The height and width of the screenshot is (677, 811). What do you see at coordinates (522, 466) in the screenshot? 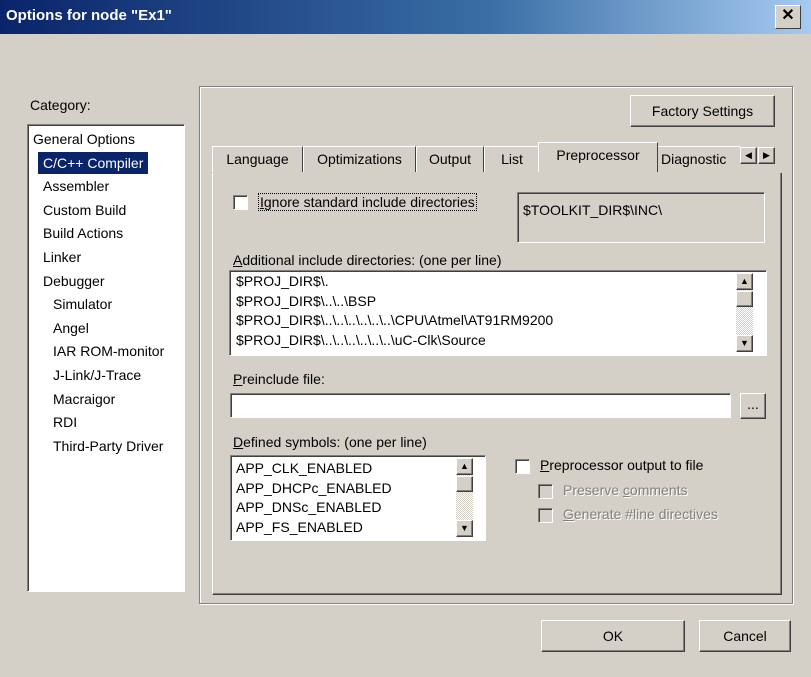
I see `preproc-output-checkbox` at bounding box center [522, 466].